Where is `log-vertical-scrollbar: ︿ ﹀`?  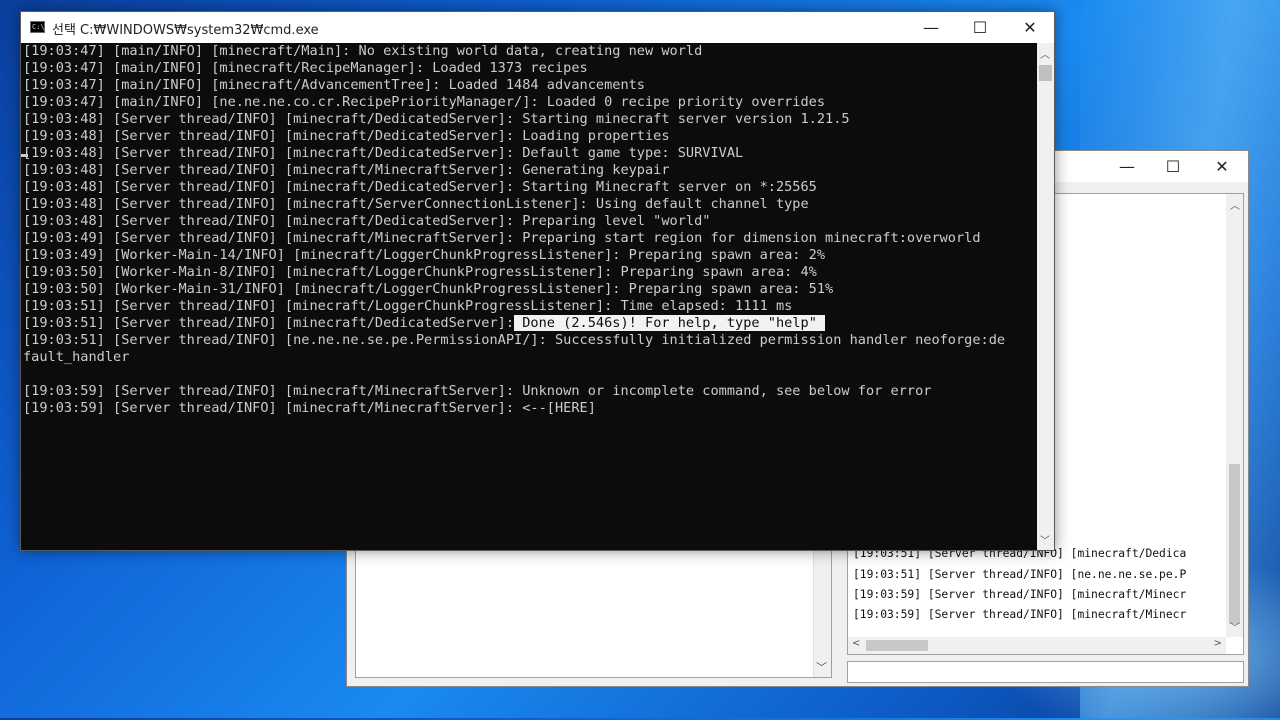 log-vertical-scrollbar: ︿ ﹀ is located at coordinates (1234, 415).